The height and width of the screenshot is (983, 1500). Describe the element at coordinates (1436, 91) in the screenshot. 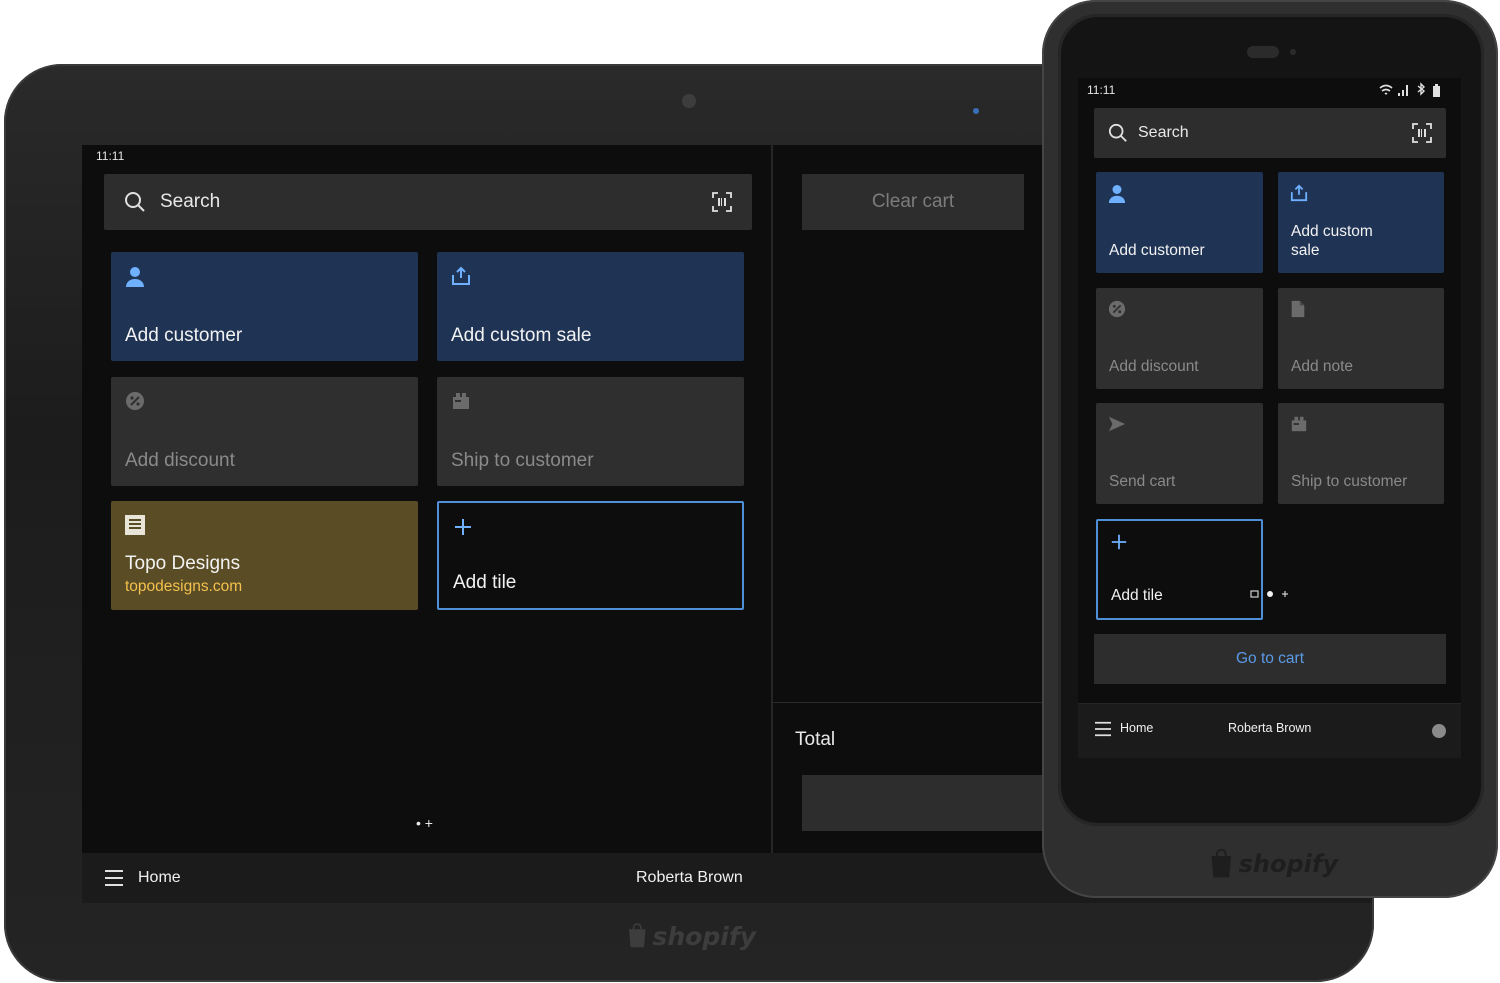

I see `battery-icon` at that location.